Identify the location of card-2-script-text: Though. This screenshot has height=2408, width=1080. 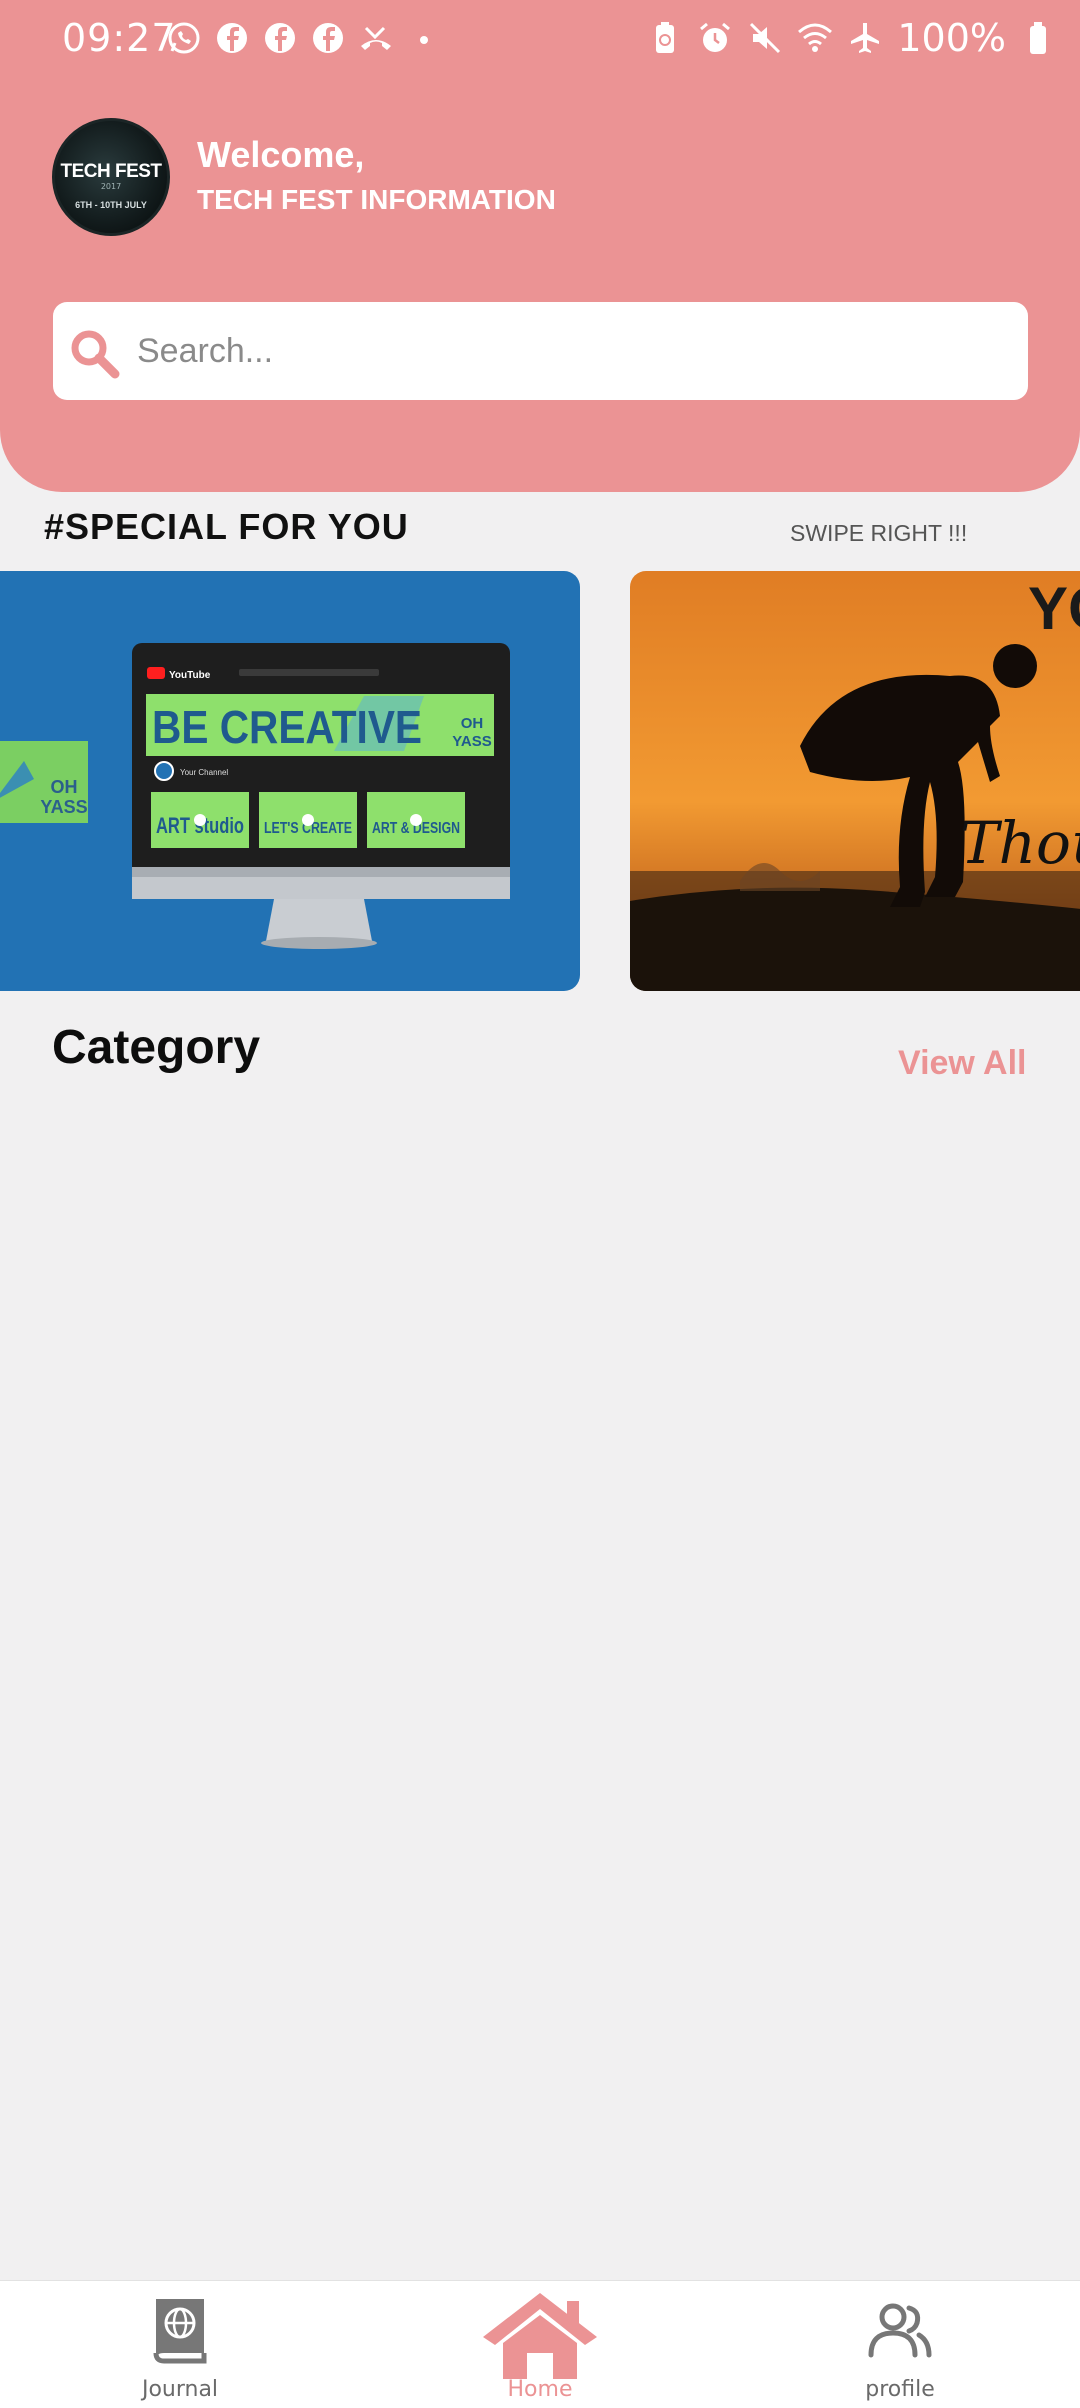
(1020, 843).